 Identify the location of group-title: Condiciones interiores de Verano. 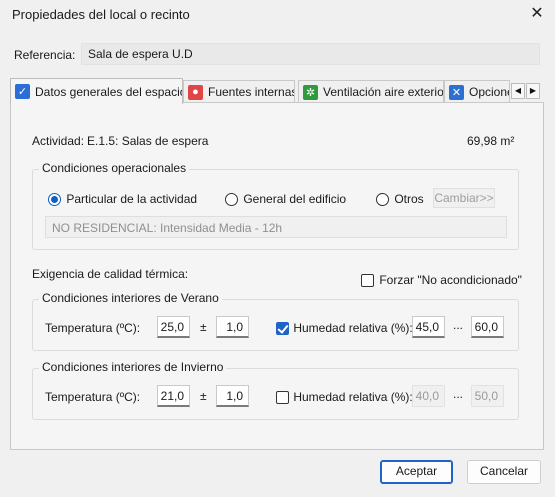
(130, 298).